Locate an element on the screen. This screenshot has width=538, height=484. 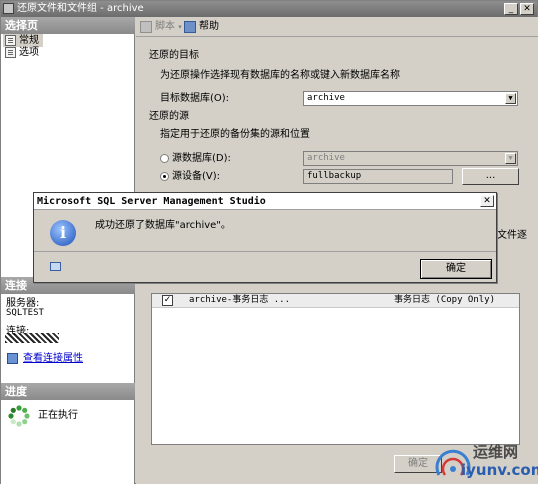
info-icon: i is located at coordinates (63, 233).